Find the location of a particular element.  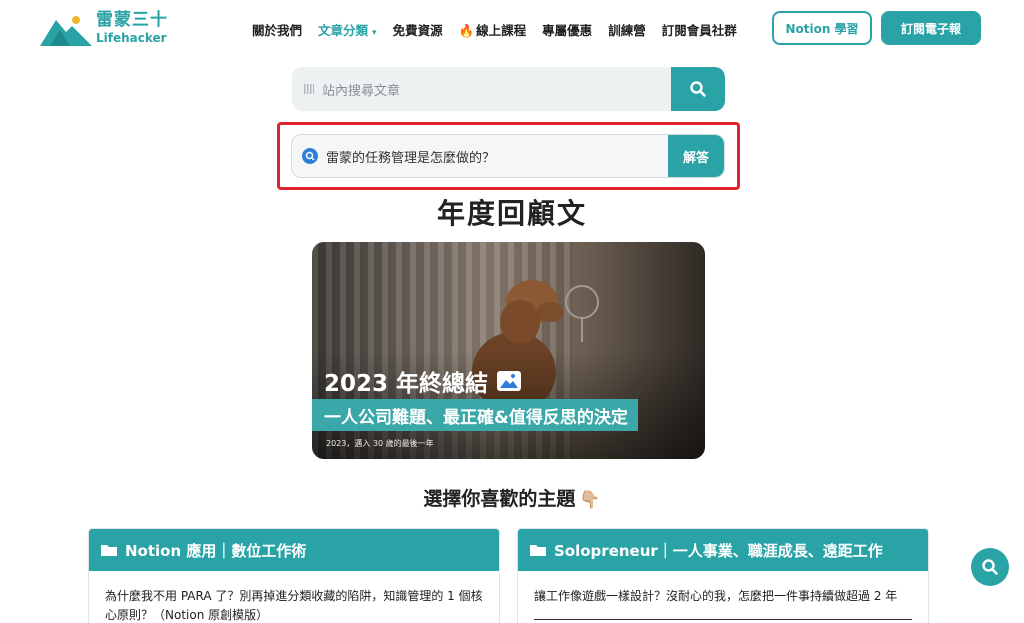

floating-search-button is located at coordinates (990, 567).